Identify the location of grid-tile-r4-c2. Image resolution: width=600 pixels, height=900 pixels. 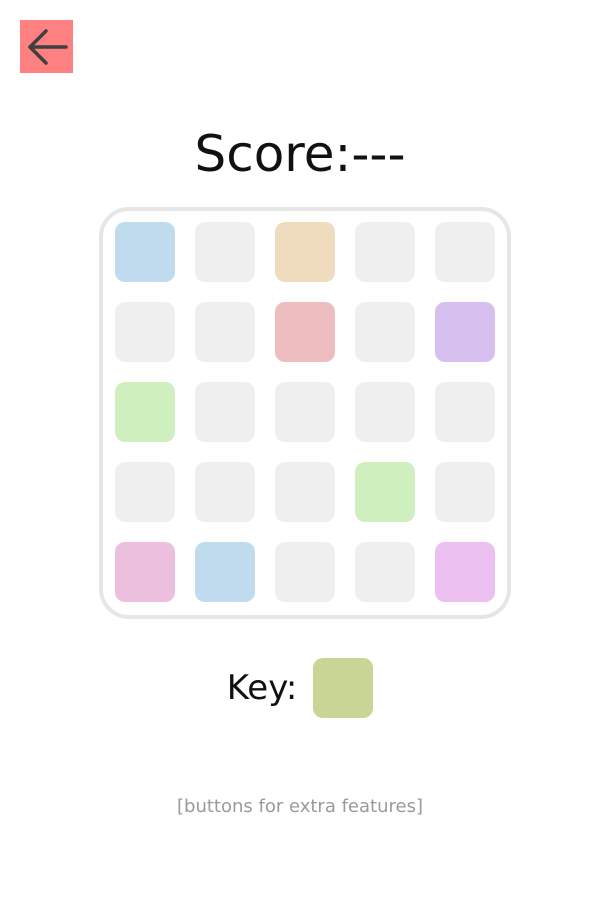
(225, 492).